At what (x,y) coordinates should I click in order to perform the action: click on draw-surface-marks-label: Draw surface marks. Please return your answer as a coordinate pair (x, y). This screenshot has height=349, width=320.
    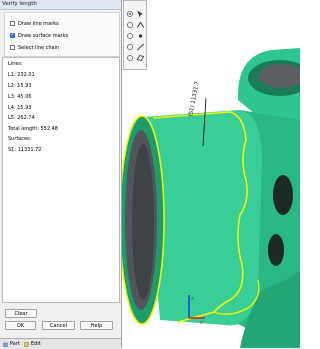
    Looking at the image, I should click on (43, 35).